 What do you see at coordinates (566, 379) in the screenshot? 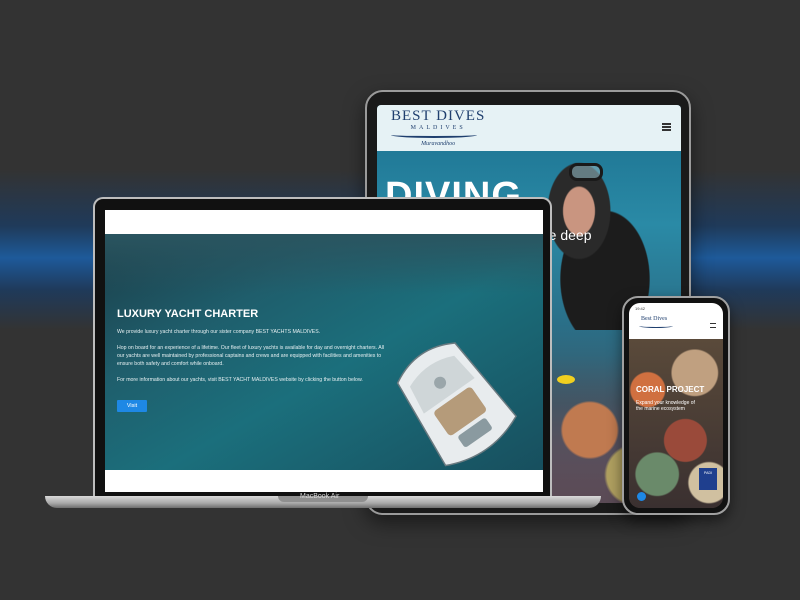
I see `fish-image` at bounding box center [566, 379].